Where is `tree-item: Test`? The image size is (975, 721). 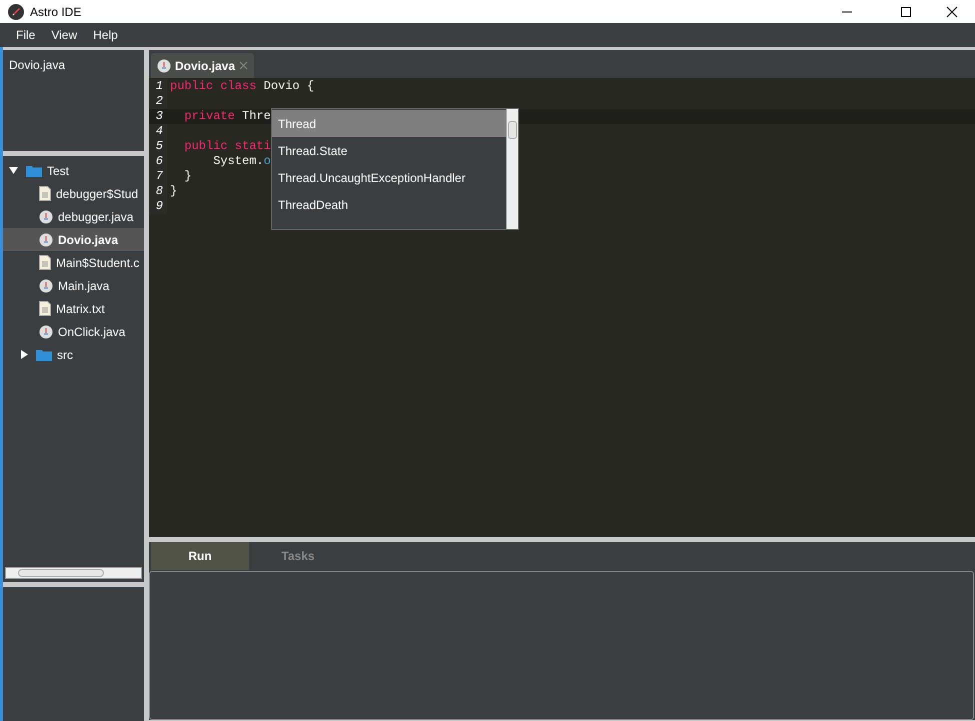 tree-item: Test is located at coordinates (73, 170).